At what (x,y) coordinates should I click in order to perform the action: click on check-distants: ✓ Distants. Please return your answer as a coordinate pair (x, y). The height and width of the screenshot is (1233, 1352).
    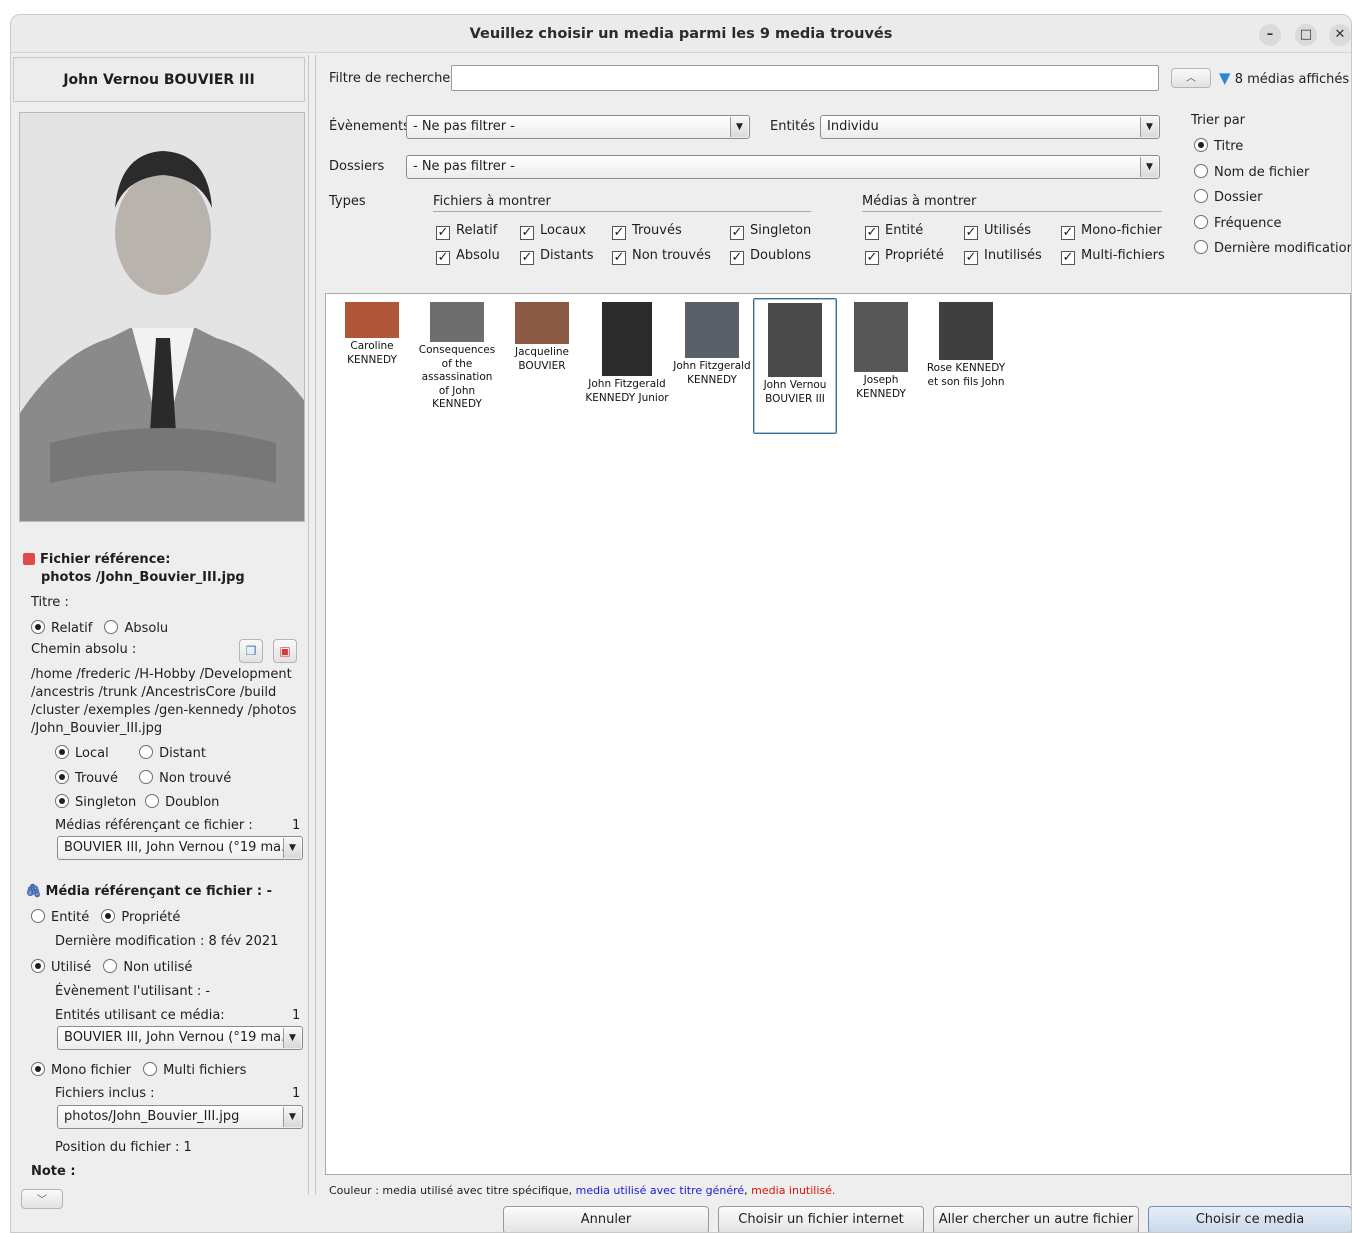
    Looking at the image, I should click on (557, 256).